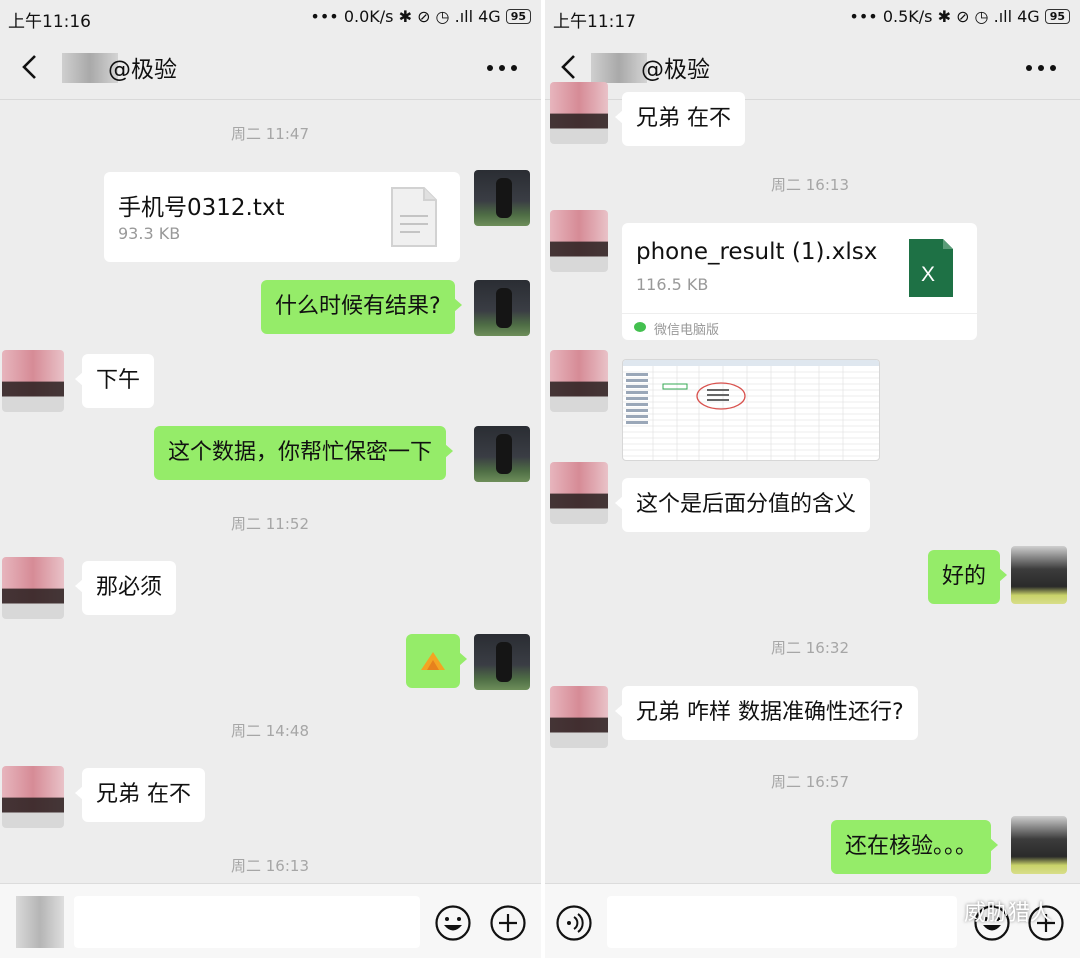 This screenshot has height=958, width=1080. I want to click on txt-file-icon, so click(414, 217).